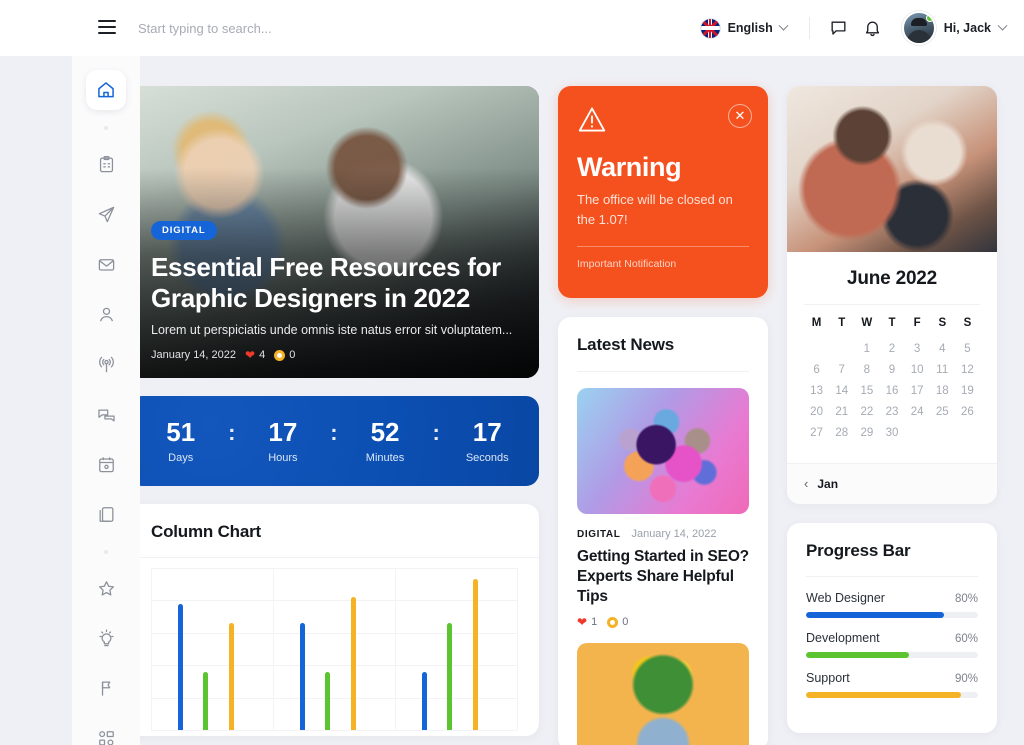 The width and height of the screenshot is (1024, 745). I want to click on uk-flag-icon, so click(710, 28).